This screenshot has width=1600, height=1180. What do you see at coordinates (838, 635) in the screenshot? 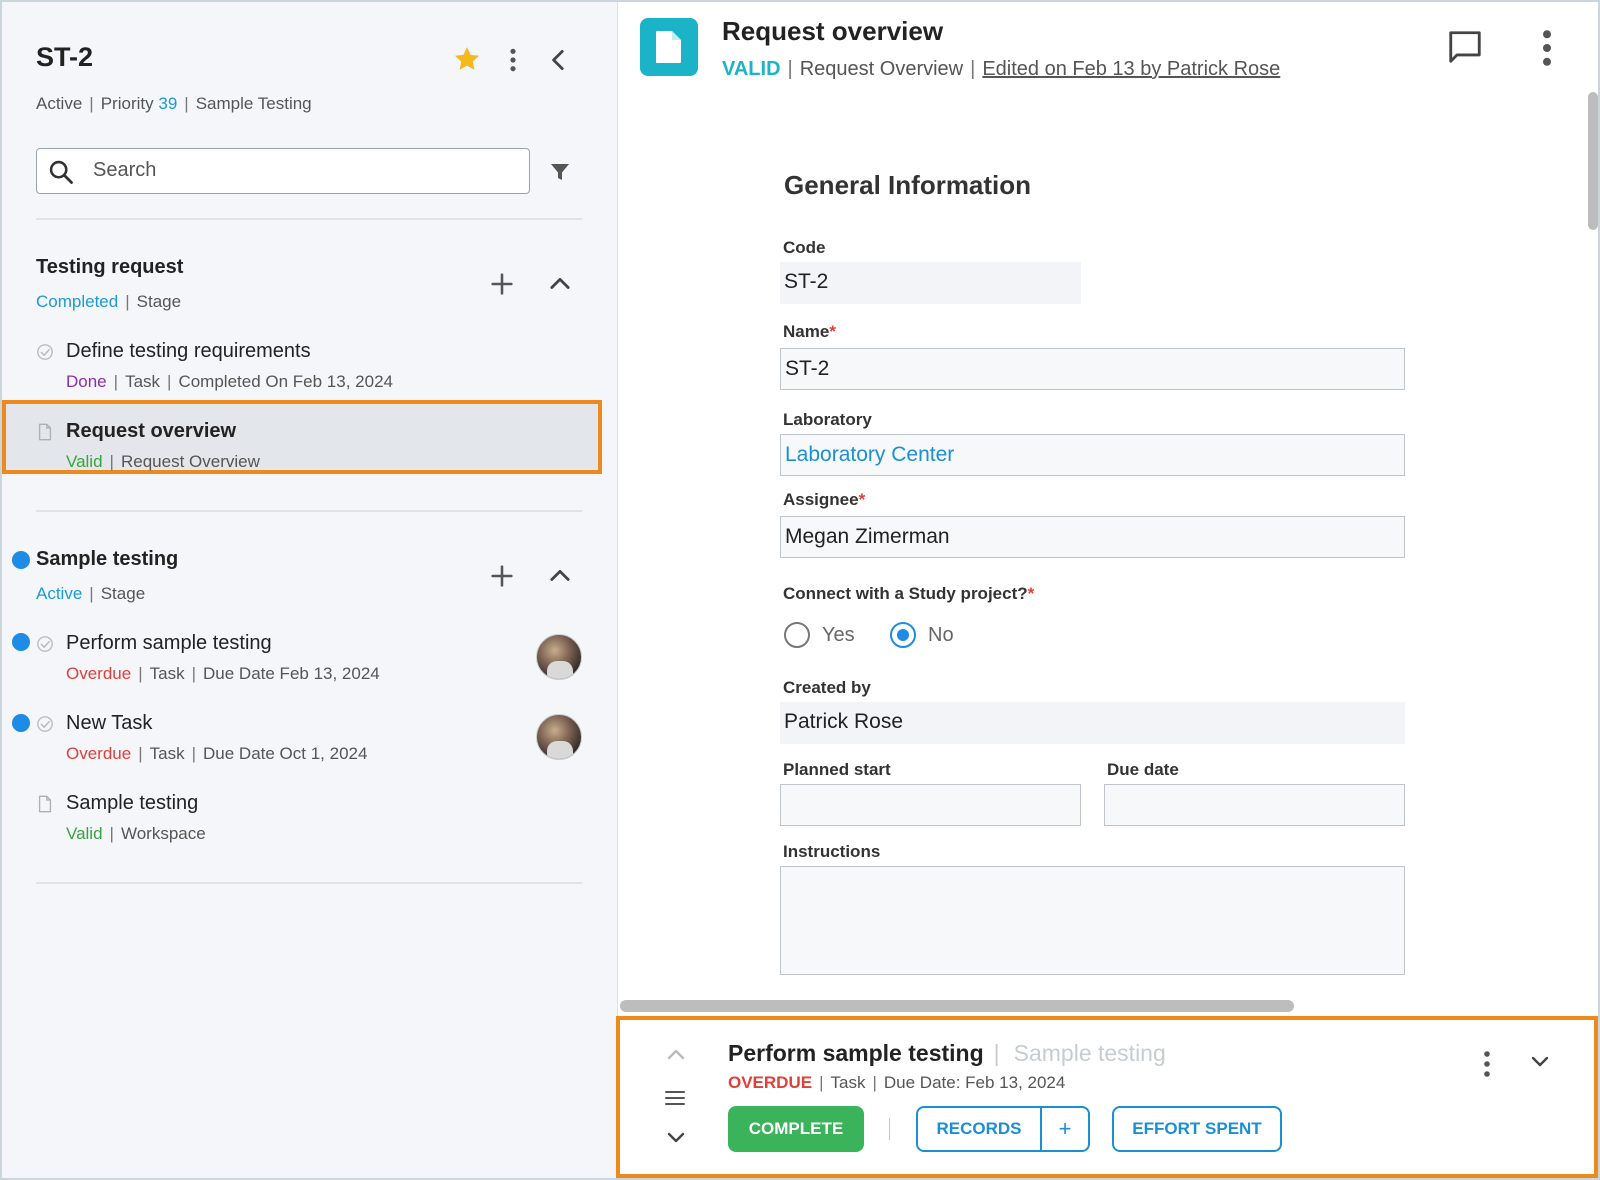
I see `radio-yes-label: Yes` at bounding box center [838, 635].